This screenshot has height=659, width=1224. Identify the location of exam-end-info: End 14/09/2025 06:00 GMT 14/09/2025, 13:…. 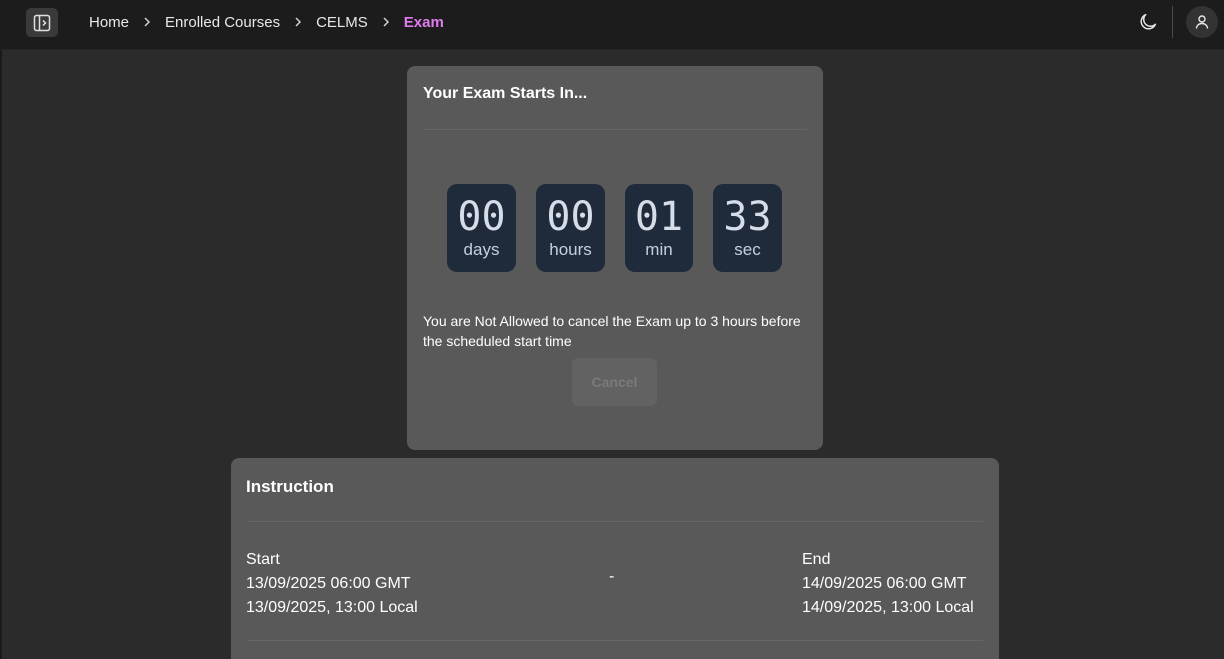
(888, 584).